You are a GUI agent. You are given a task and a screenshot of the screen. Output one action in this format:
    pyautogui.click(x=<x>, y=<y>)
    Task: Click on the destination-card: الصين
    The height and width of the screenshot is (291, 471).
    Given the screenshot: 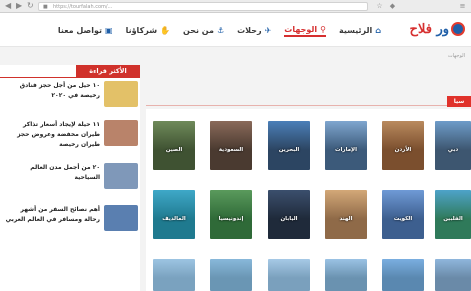 What is the action you would take?
    pyautogui.click(x=174, y=145)
    